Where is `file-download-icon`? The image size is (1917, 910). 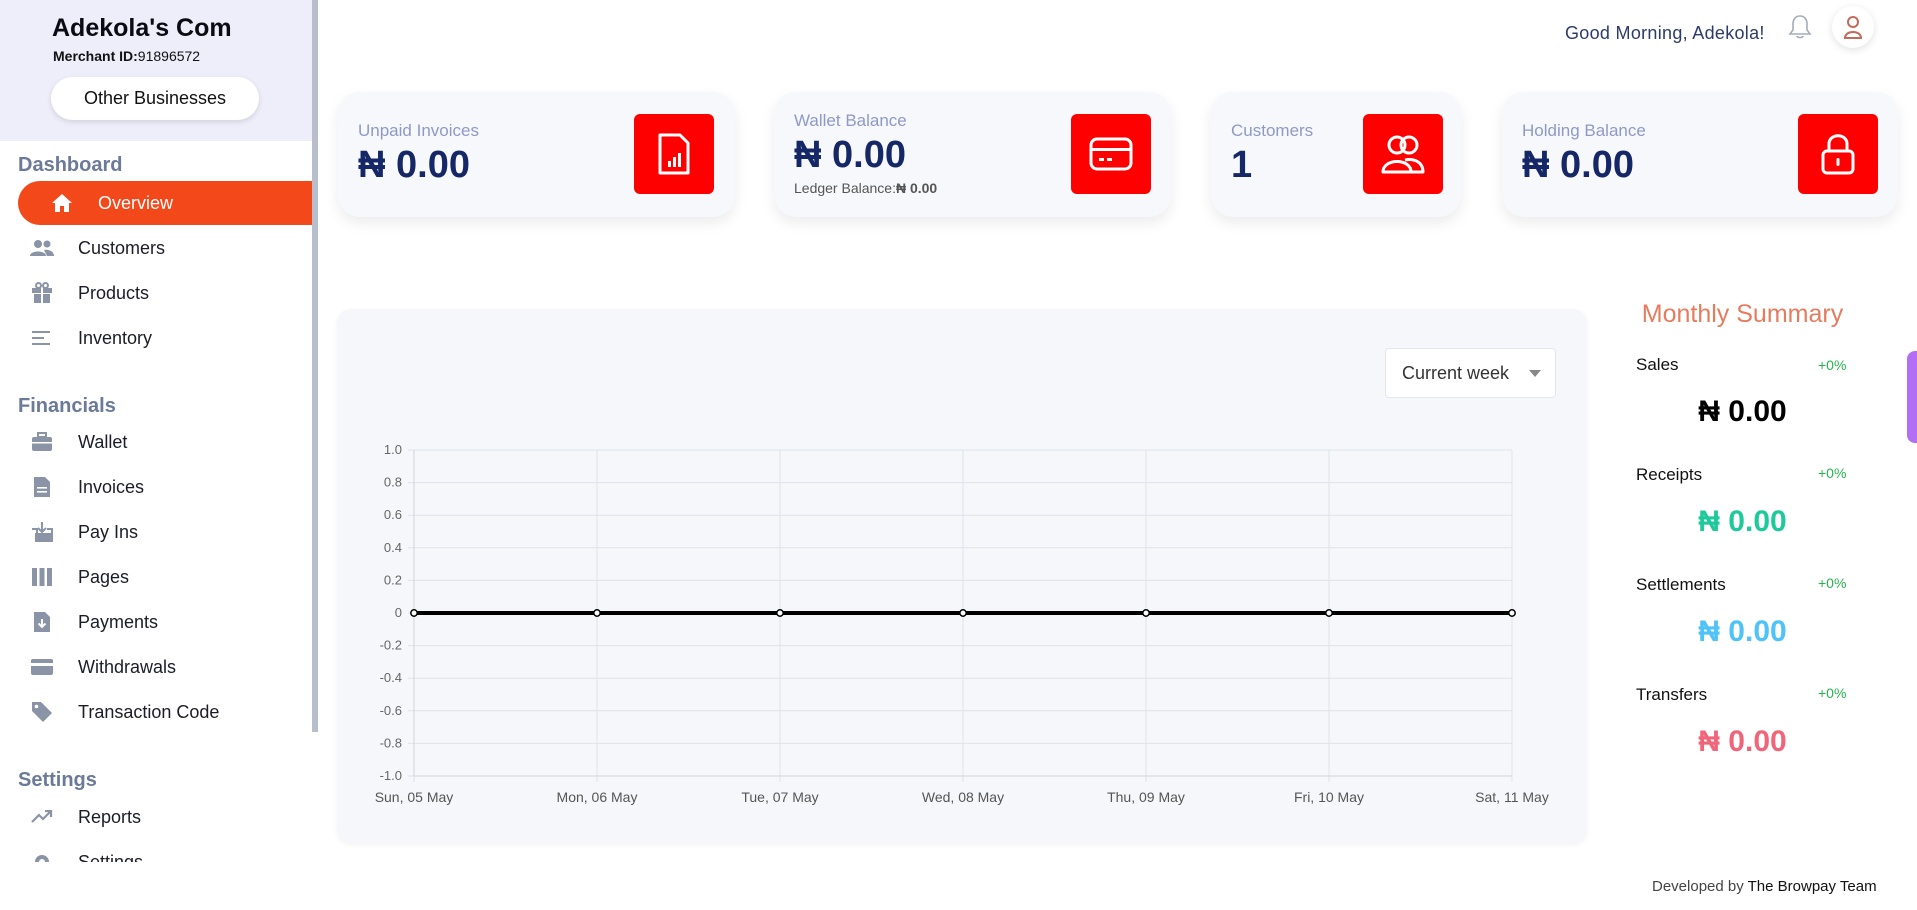 file-download-icon is located at coordinates (42, 622).